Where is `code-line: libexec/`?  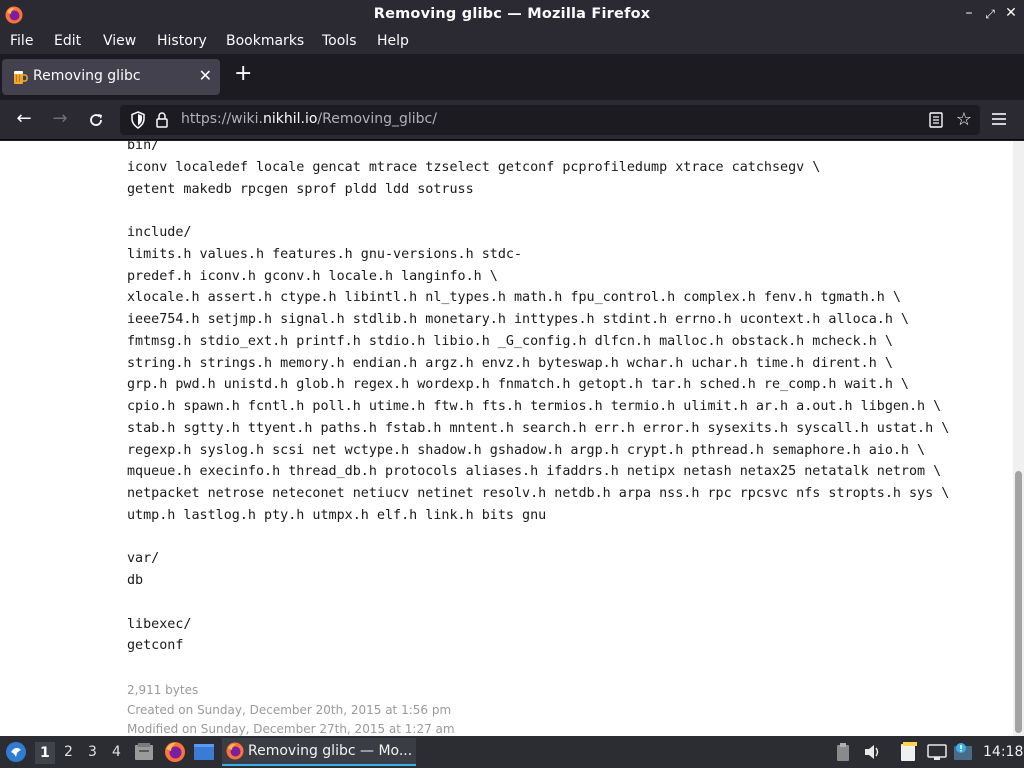 code-line: libexec/ is located at coordinates (159, 624).